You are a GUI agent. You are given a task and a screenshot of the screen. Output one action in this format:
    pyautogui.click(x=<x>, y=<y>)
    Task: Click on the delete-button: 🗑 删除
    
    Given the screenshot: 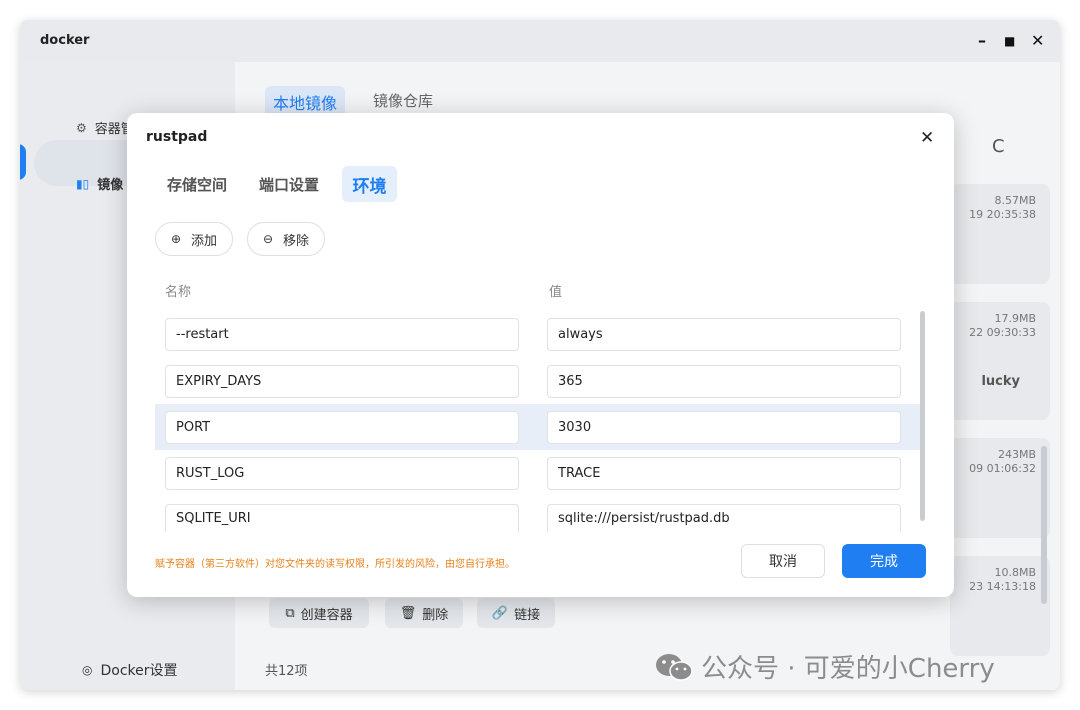 What is the action you would take?
    pyautogui.click(x=424, y=613)
    